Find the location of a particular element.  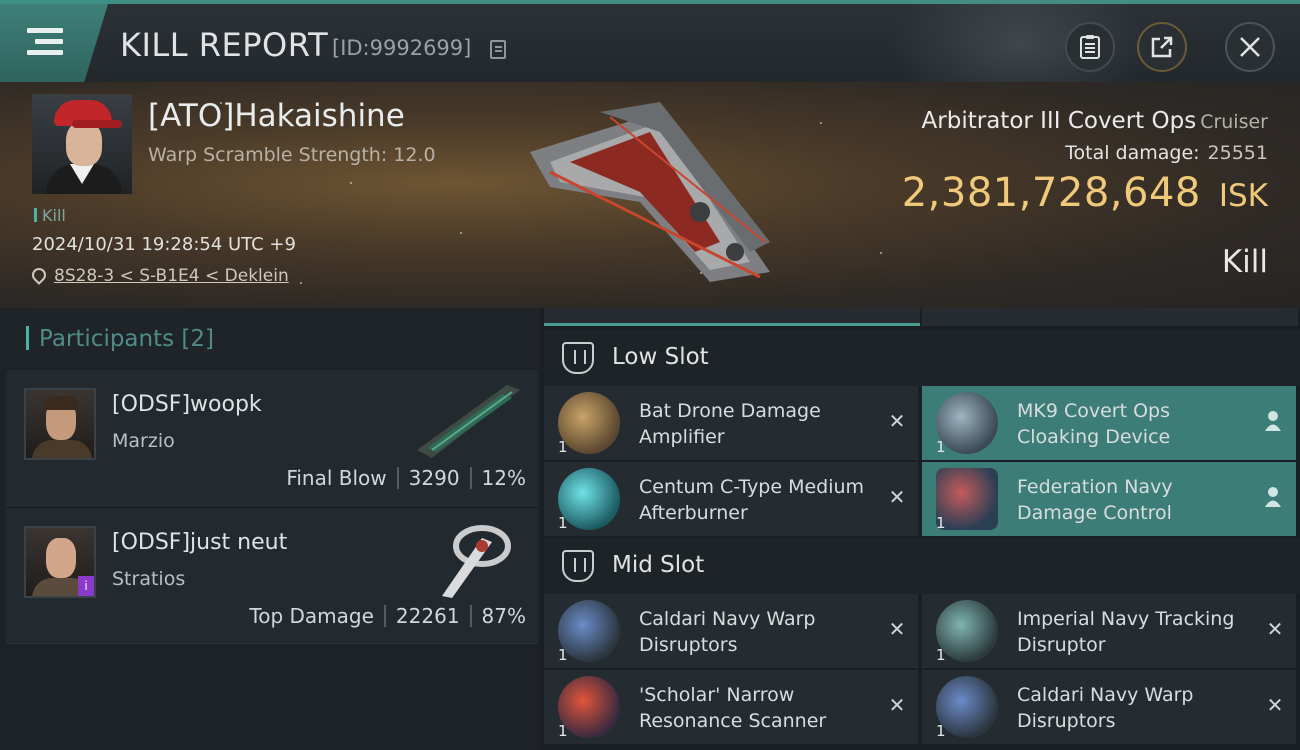

participant-stats: Final Blow 3290 12% is located at coordinates (406, 478).